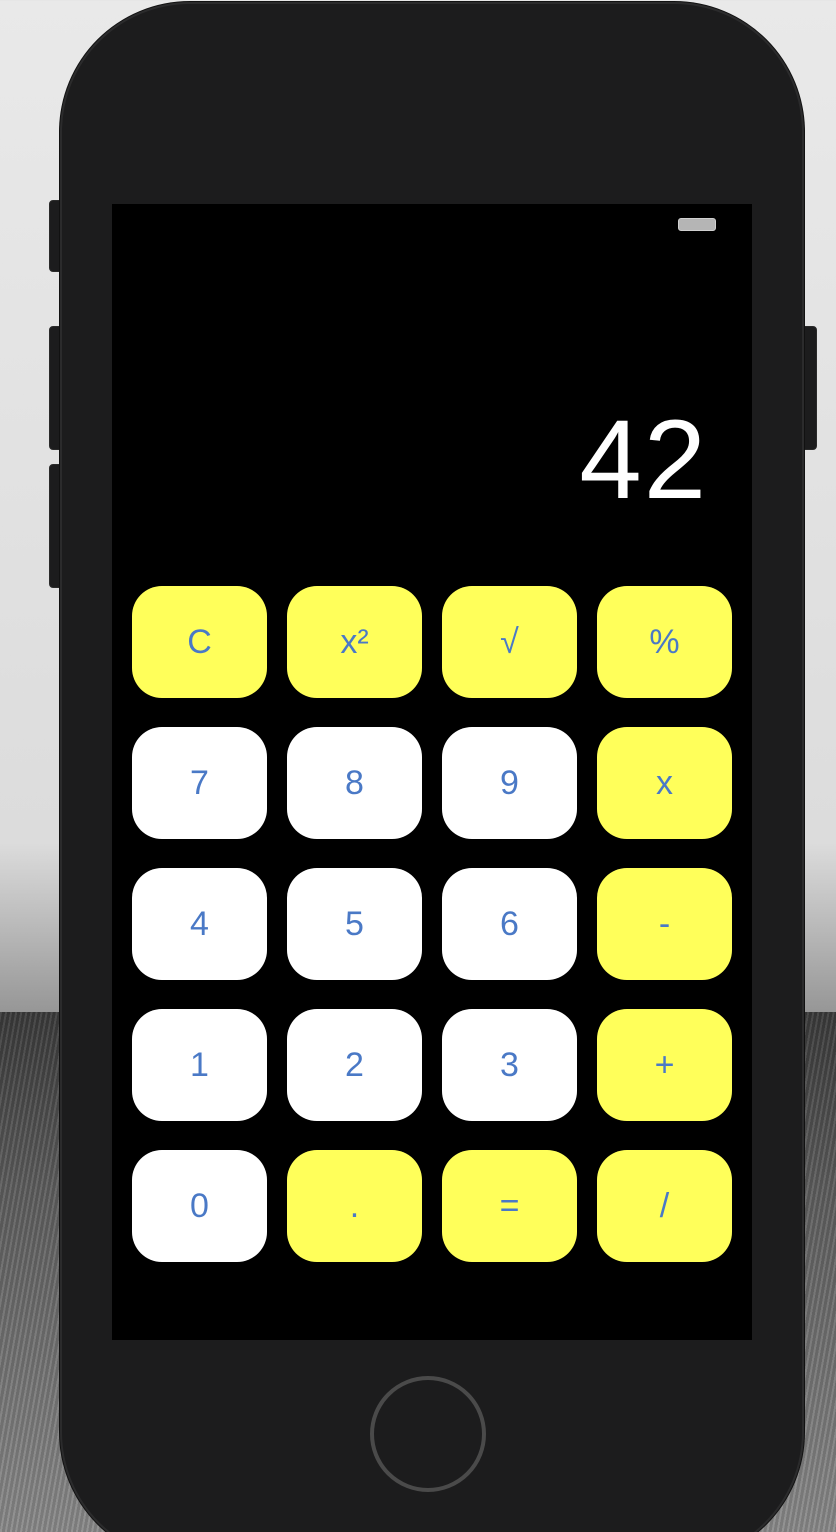  What do you see at coordinates (199, 1065) in the screenshot?
I see `digit-1-button: 1` at bounding box center [199, 1065].